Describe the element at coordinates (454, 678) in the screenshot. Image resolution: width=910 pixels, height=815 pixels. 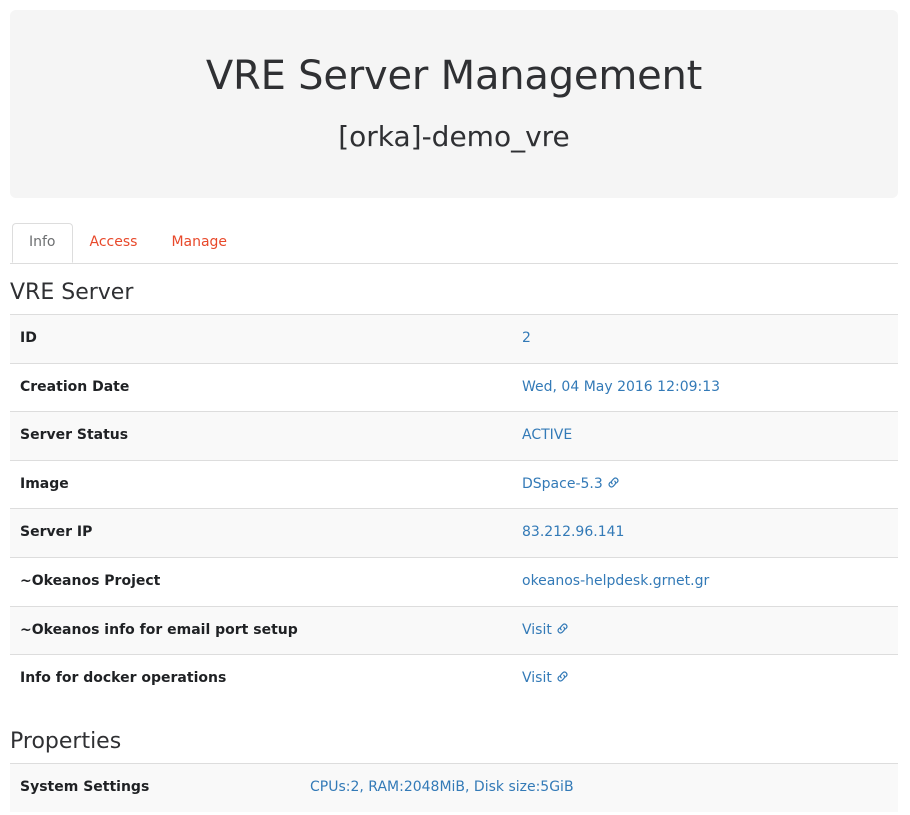
I see `table-row: Info for docker operations Visit` at that location.